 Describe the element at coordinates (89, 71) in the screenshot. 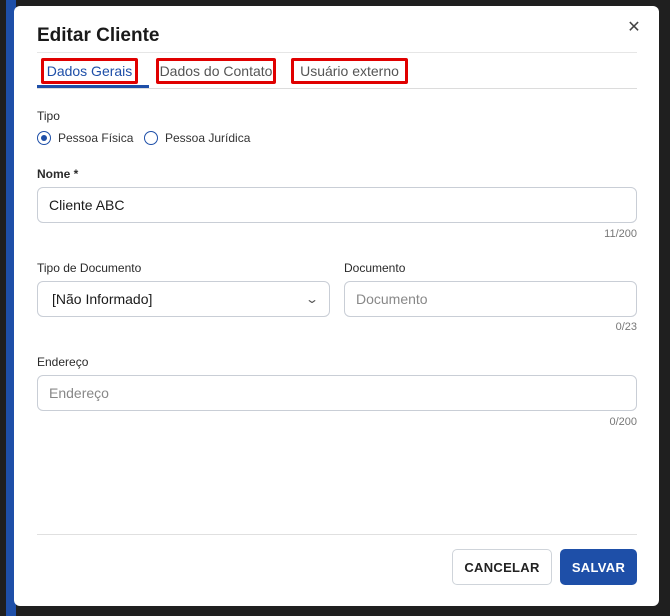

I see `tab-dados-gerais: Dados Gerais` at that location.